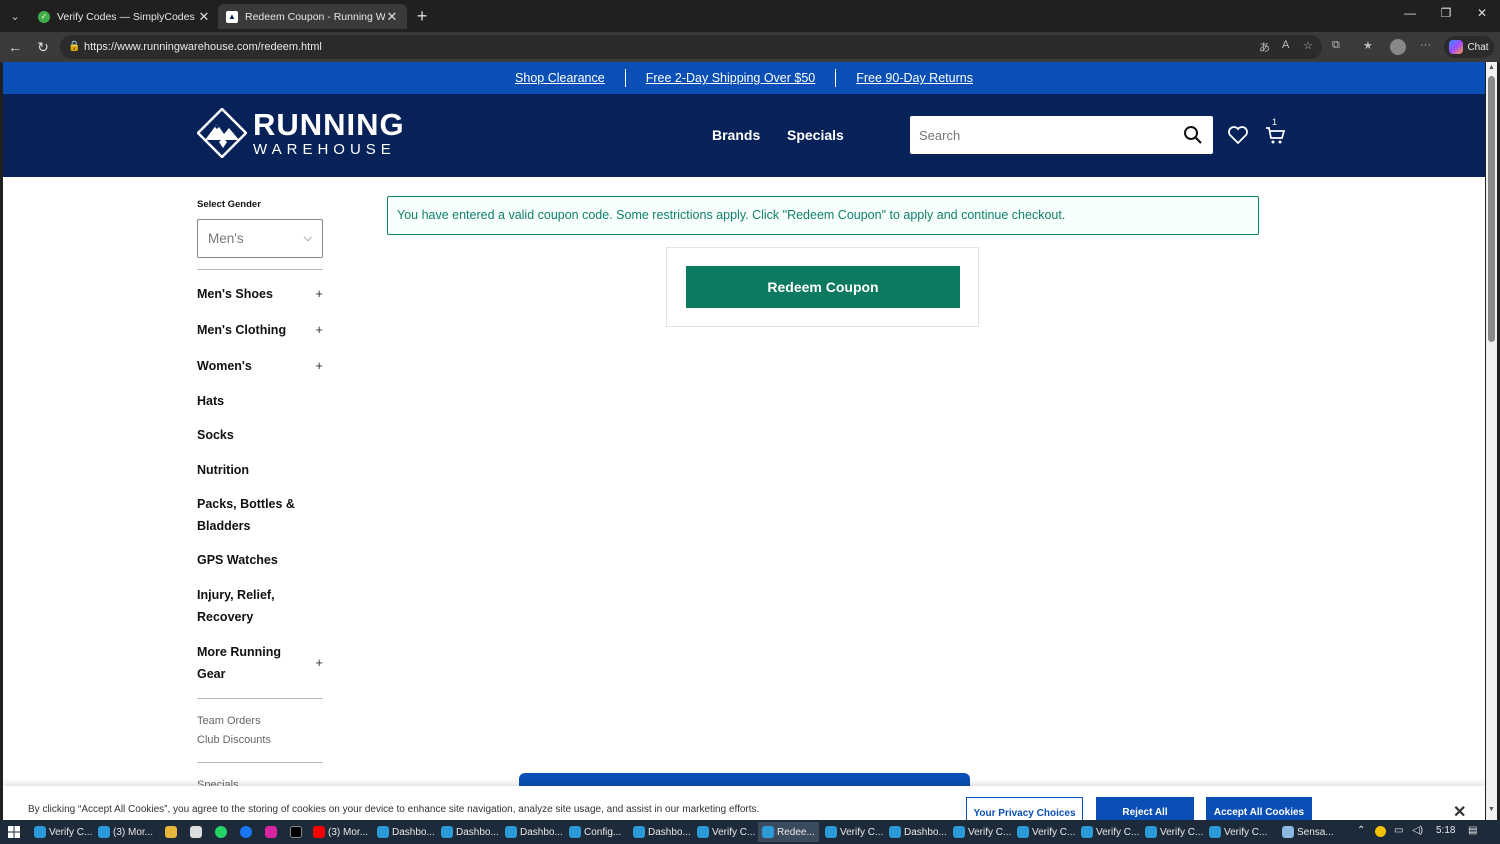 The image size is (1500, 844). I want to click on club-discounts-link: Club Discounts, so click(234, 740).